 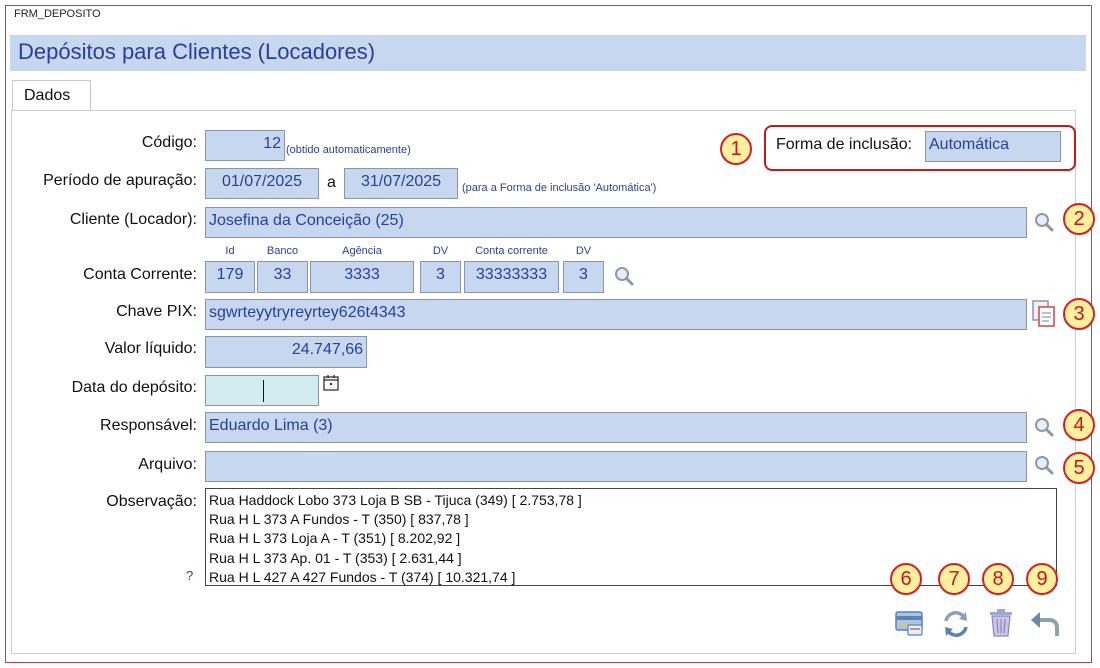 What do you see at coordinates (440, 251) in the screenshot?
I see `conta-header-dv: DV` at bounding box center [440, 251].